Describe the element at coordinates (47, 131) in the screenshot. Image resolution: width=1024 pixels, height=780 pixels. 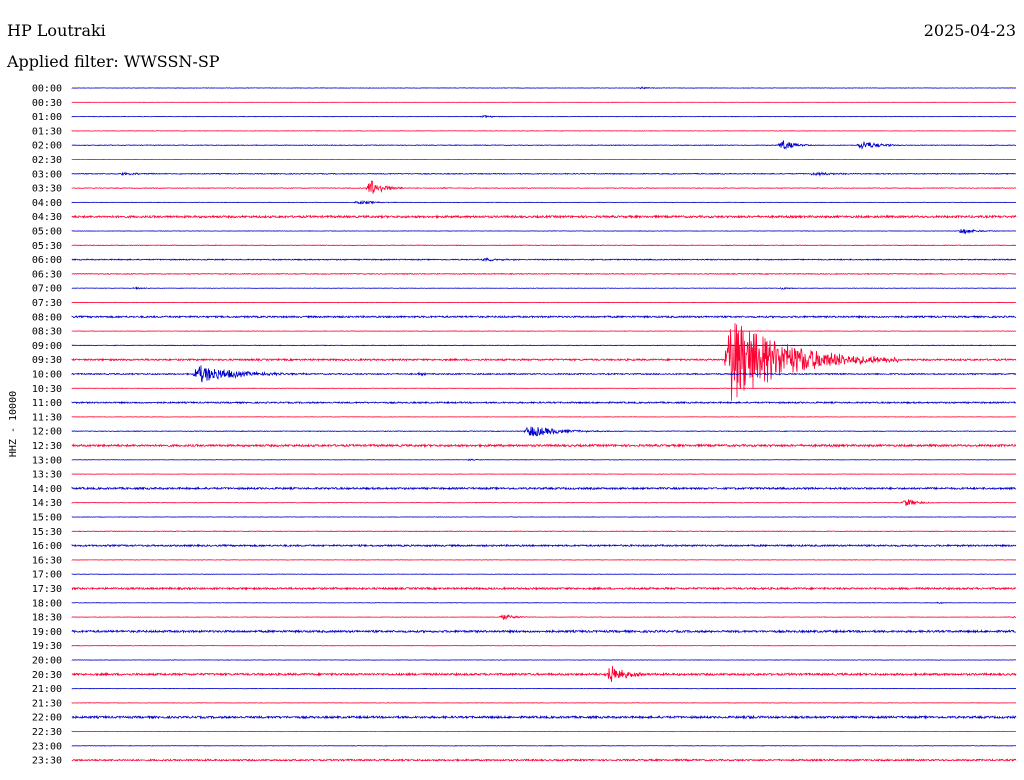
I see `tick-label-0130: 01:30` at that location.